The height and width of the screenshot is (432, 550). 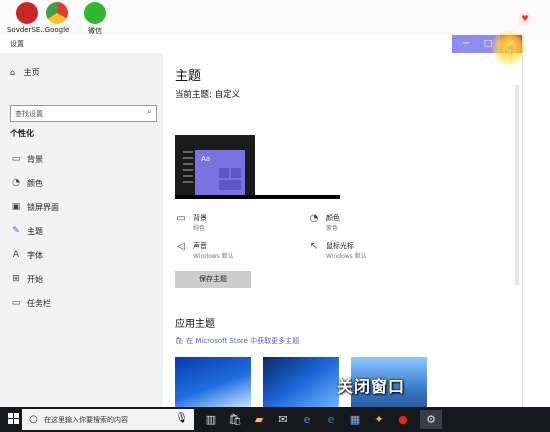 What do you see at coordinates (333, 218) in the screenshot?
I see `option-label: 颜色` at bounding box center [333, 218].